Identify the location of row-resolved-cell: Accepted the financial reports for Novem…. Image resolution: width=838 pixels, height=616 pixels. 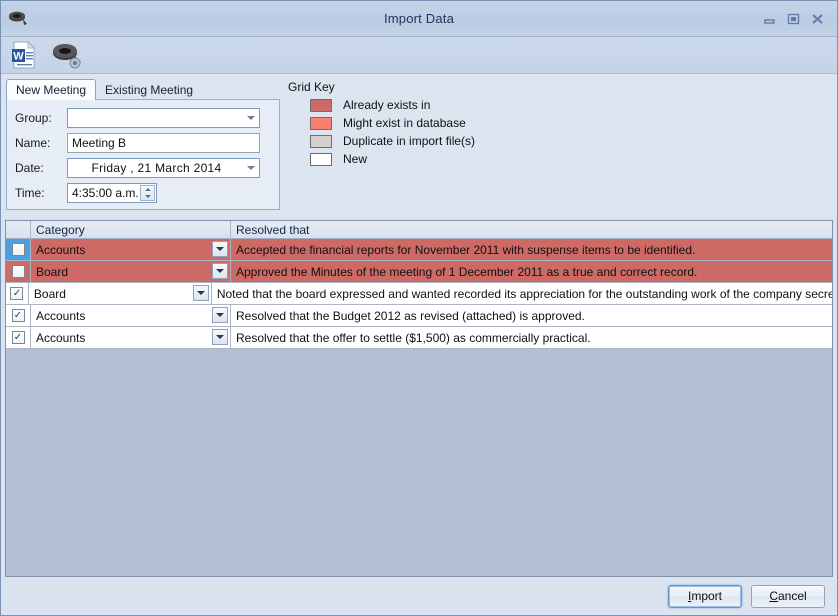
(531, 250).